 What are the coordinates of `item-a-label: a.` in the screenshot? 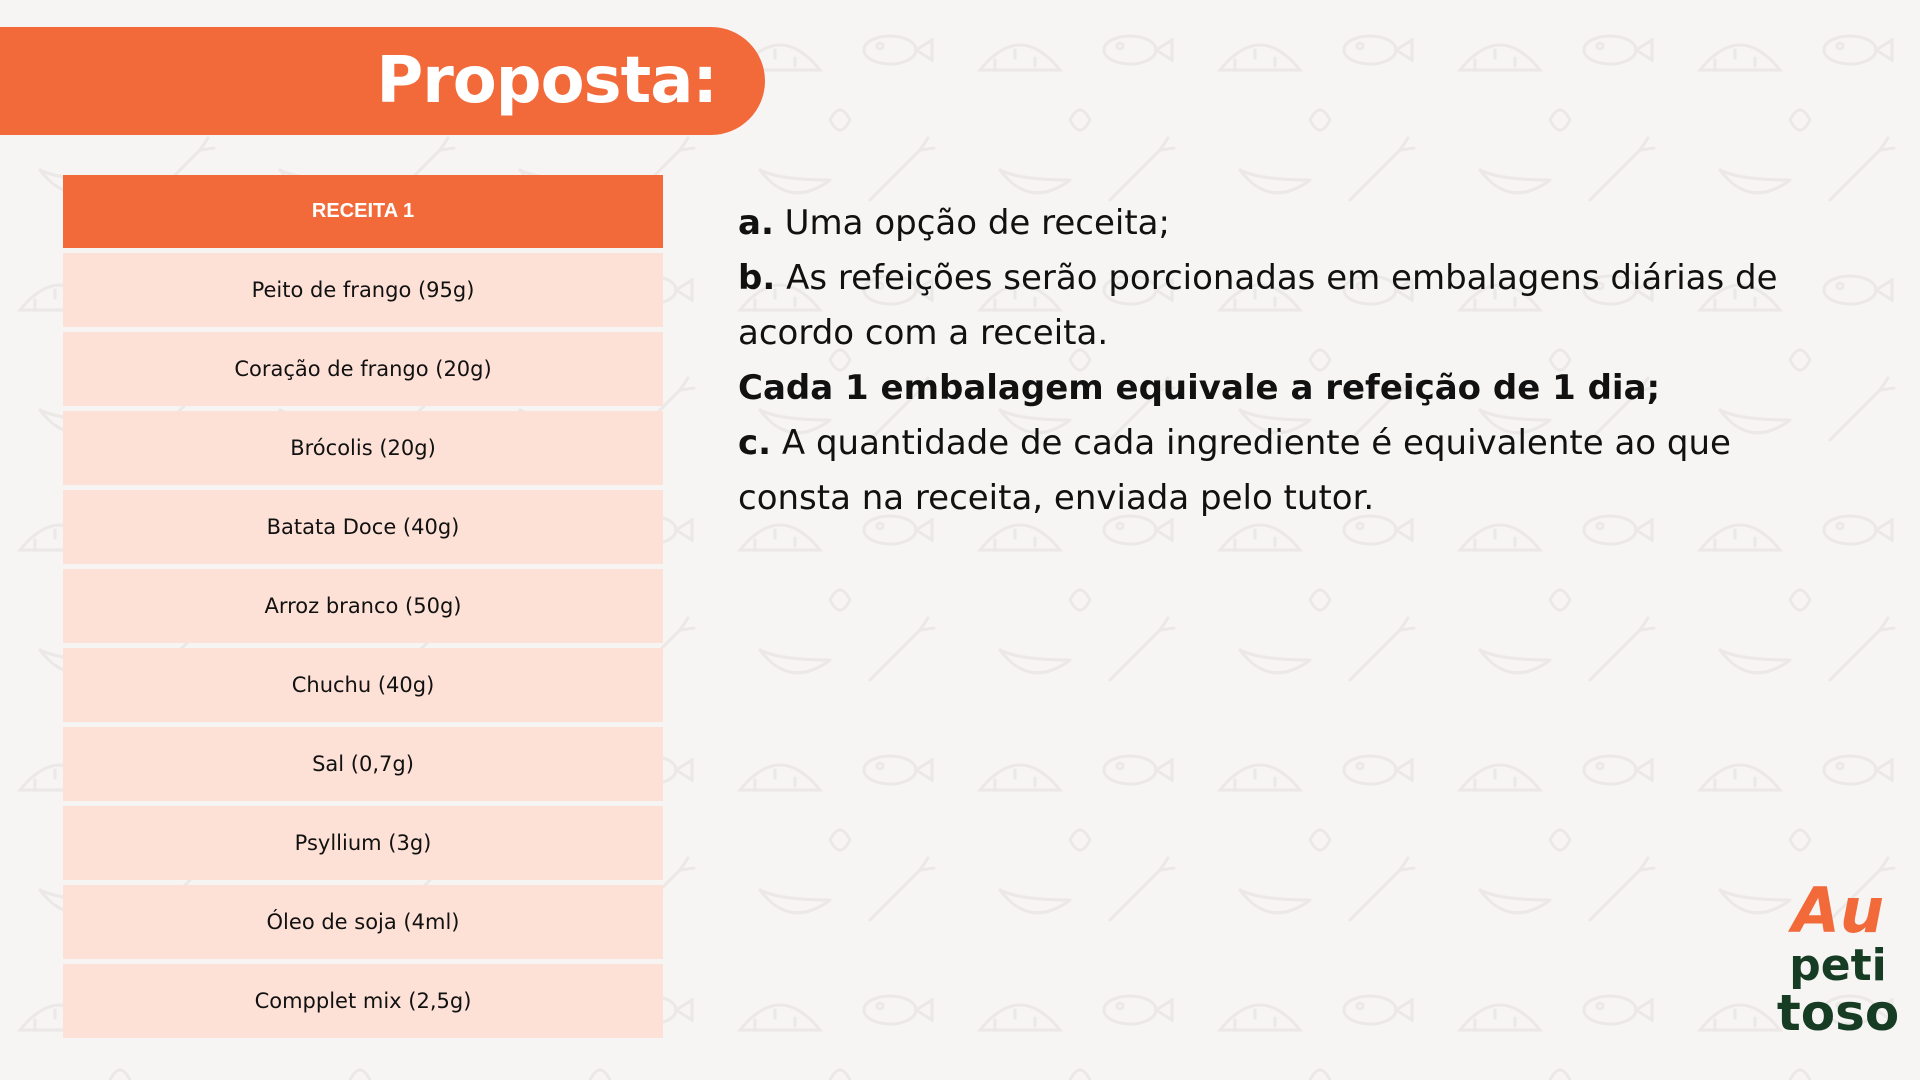 It's located at (756, 223).